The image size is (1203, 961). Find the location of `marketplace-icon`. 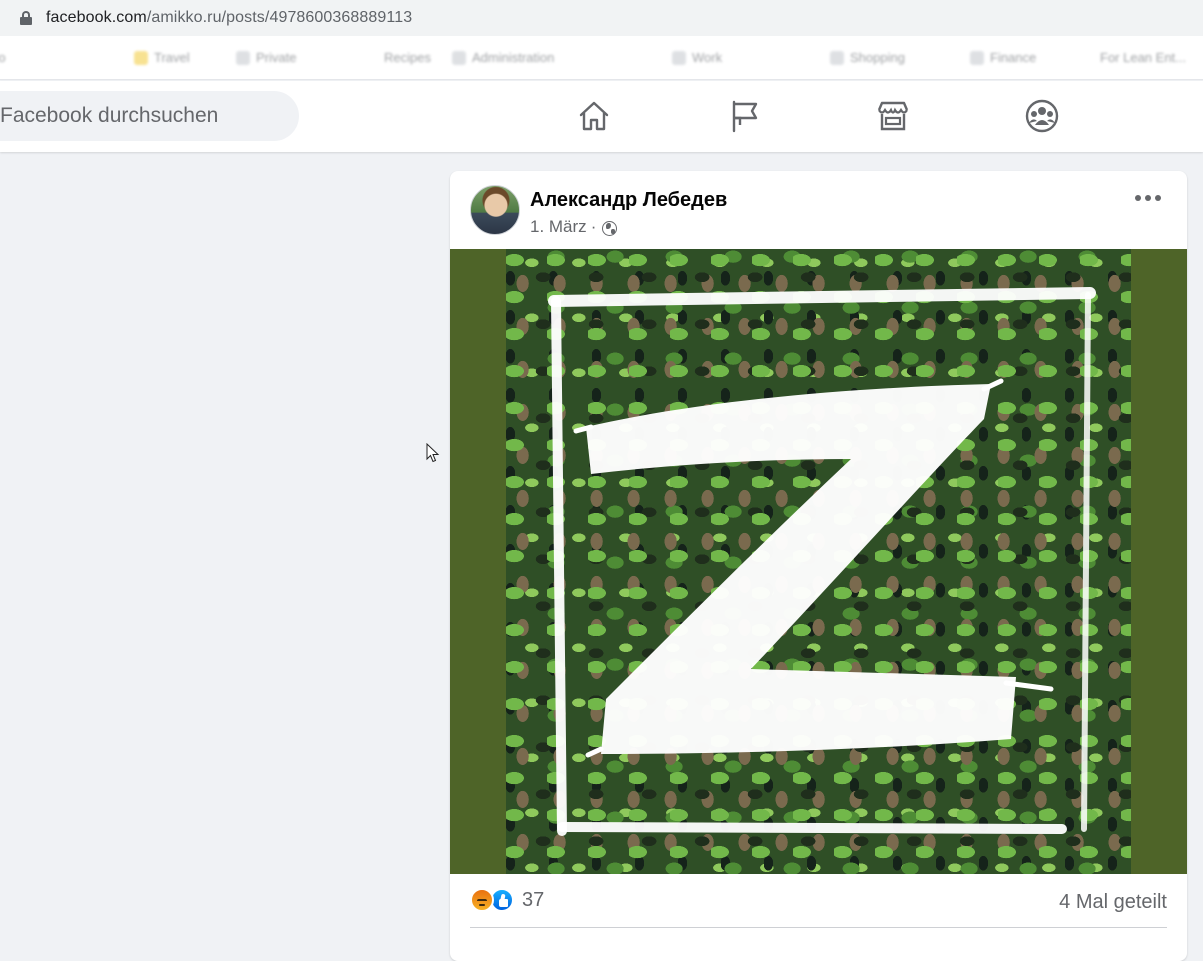

marketplace-icon is located at coordinates (893, 116).